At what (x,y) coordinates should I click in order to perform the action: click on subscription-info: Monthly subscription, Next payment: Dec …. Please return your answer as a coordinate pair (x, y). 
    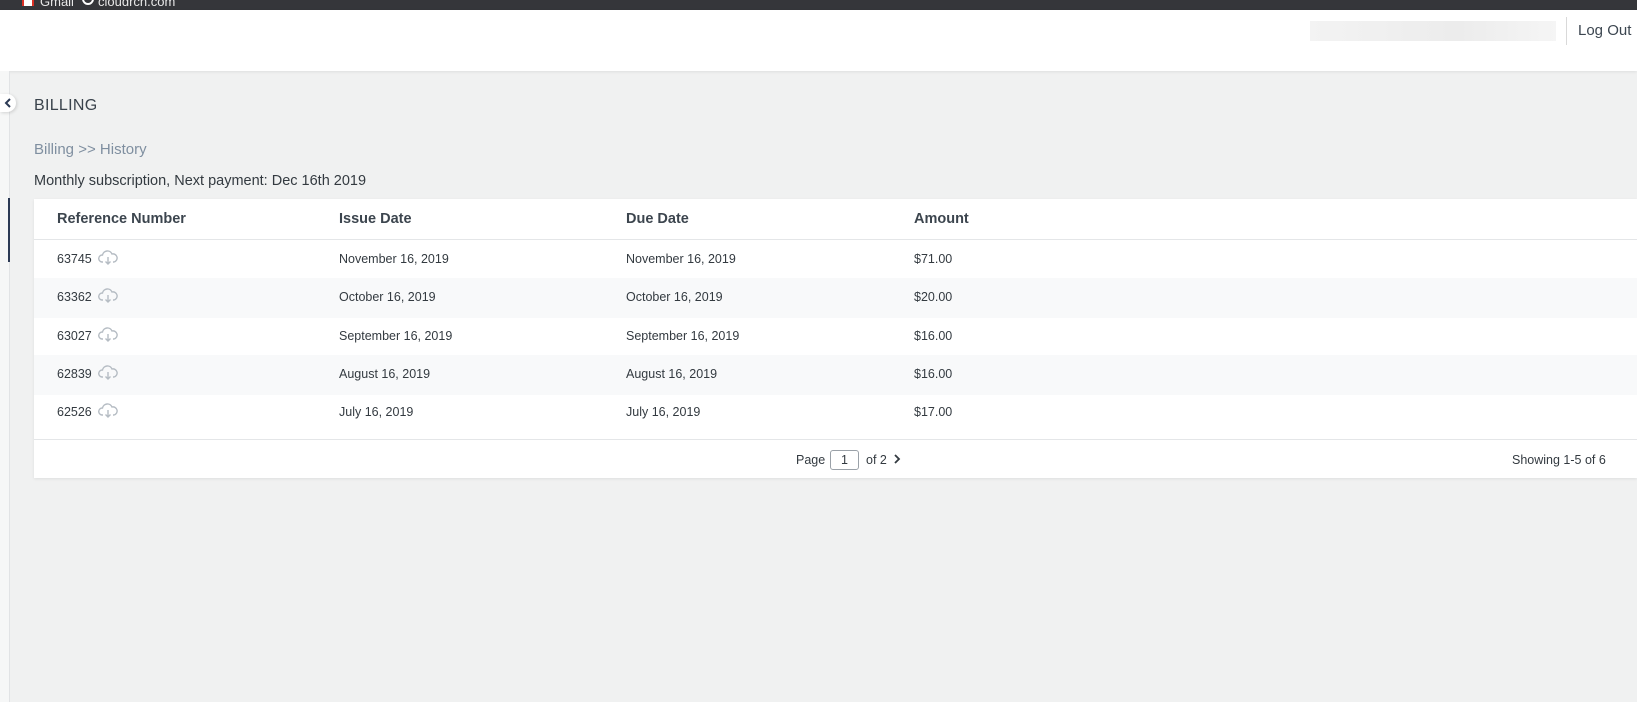
    Looking at the image, I should click on (200, 181).